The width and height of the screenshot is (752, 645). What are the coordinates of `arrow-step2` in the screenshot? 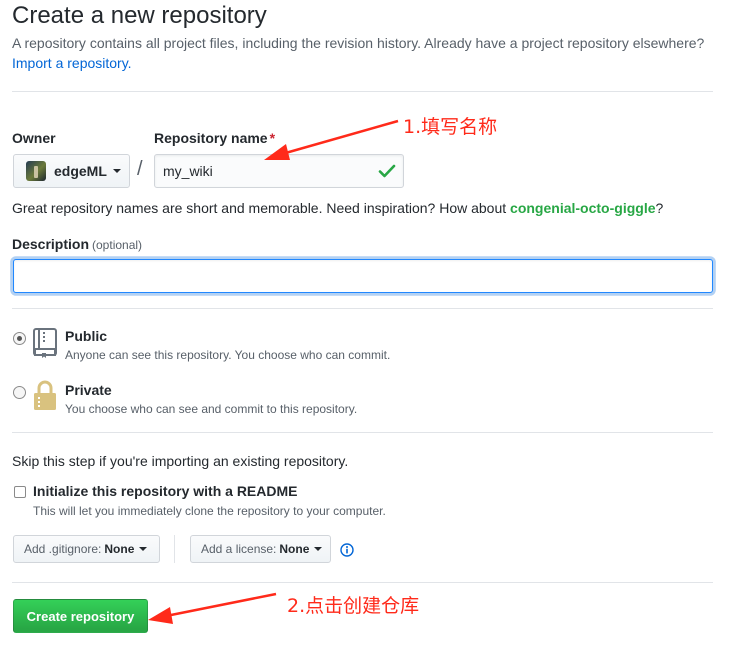 It's located at (212, 608).